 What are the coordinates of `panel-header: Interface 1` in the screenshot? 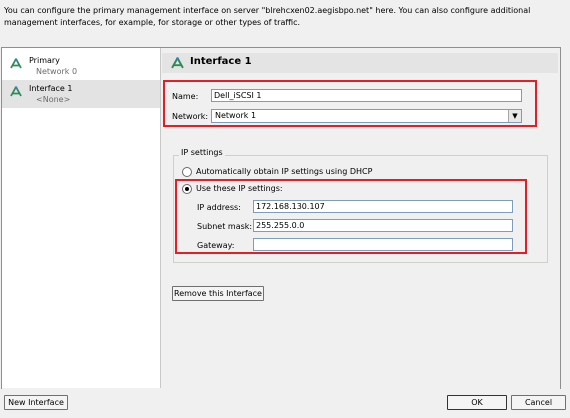 It's located at (360, 63).